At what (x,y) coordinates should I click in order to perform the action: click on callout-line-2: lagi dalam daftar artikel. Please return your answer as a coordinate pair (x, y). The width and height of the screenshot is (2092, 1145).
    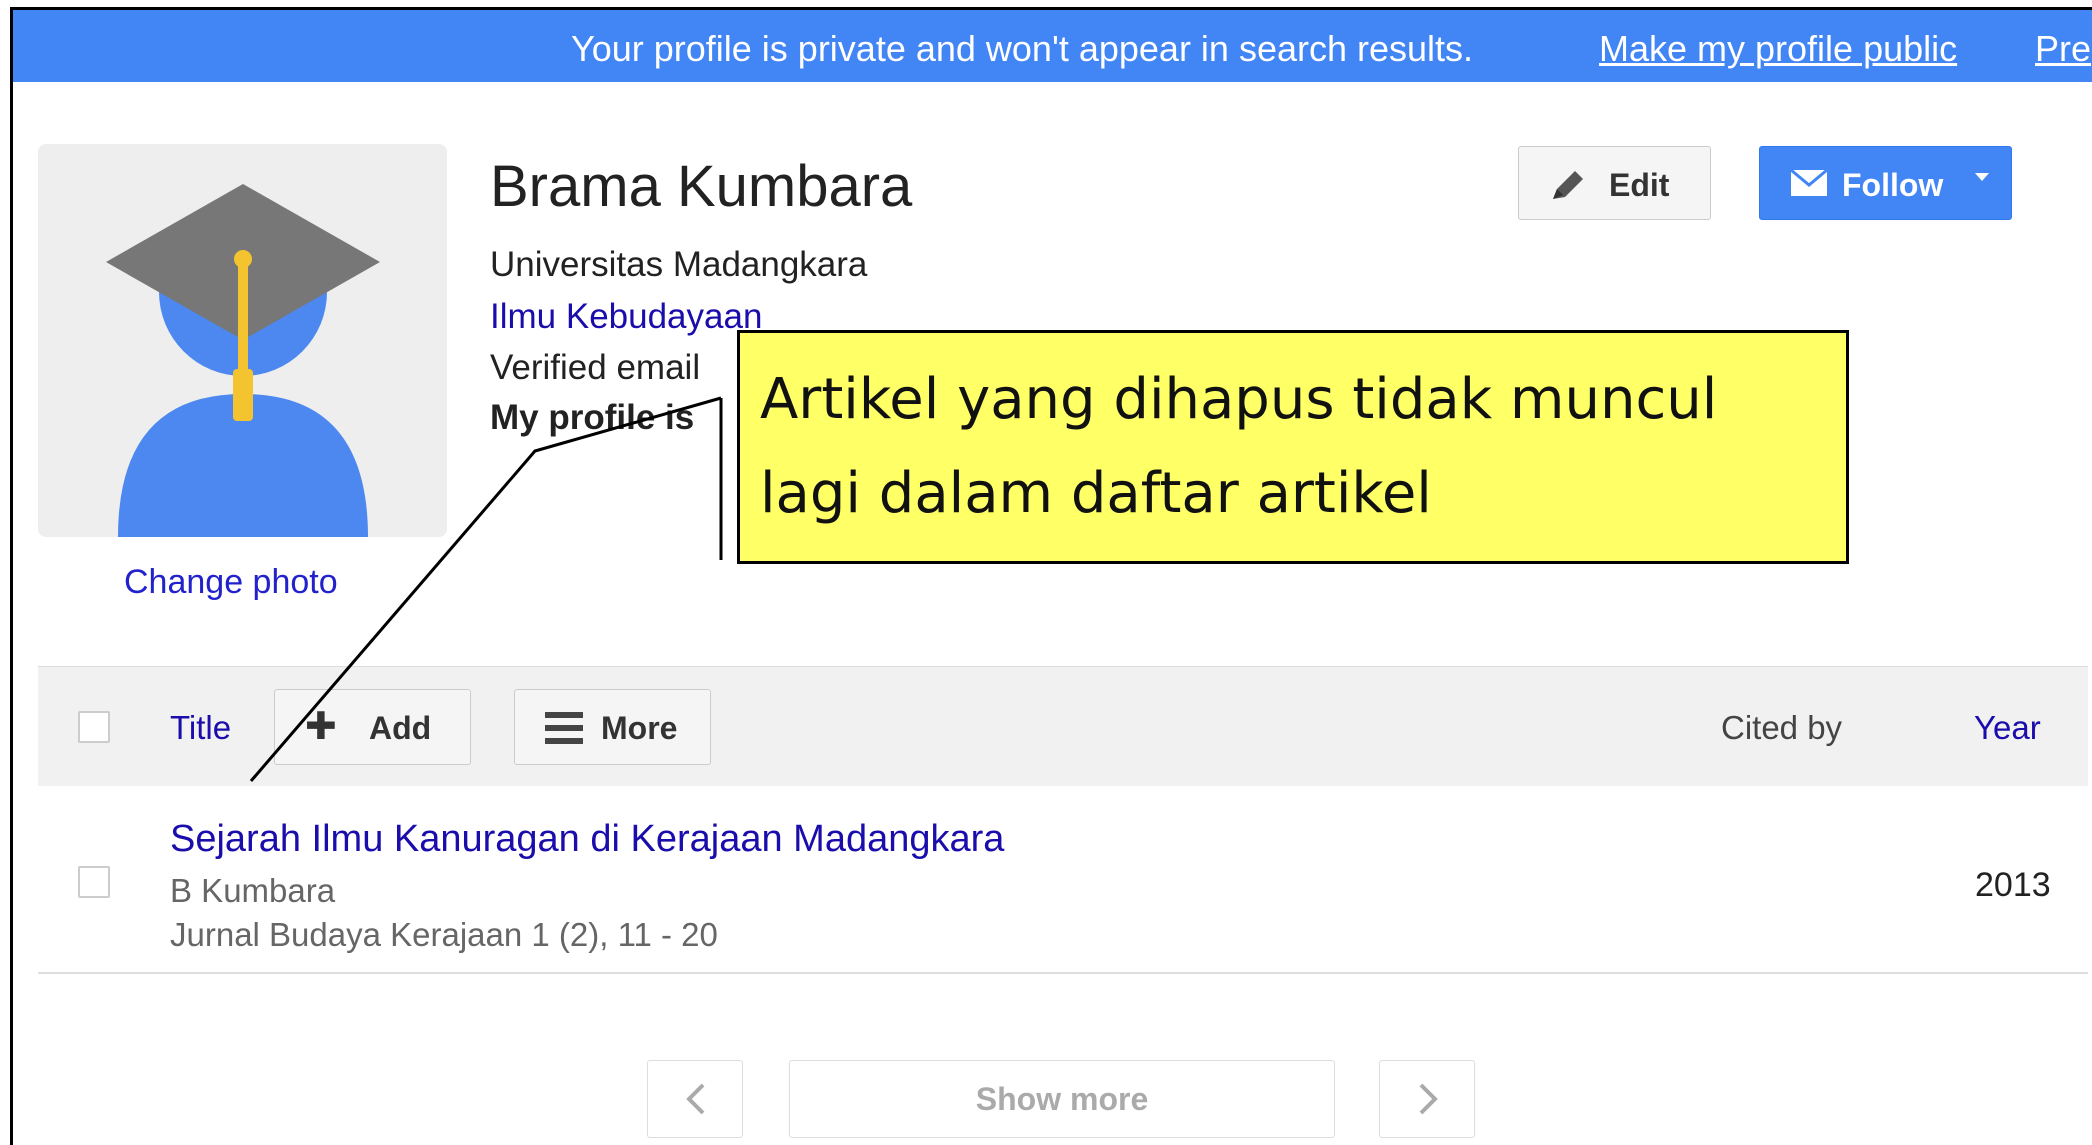
    Looking at the image, I should click on (1096, 493).